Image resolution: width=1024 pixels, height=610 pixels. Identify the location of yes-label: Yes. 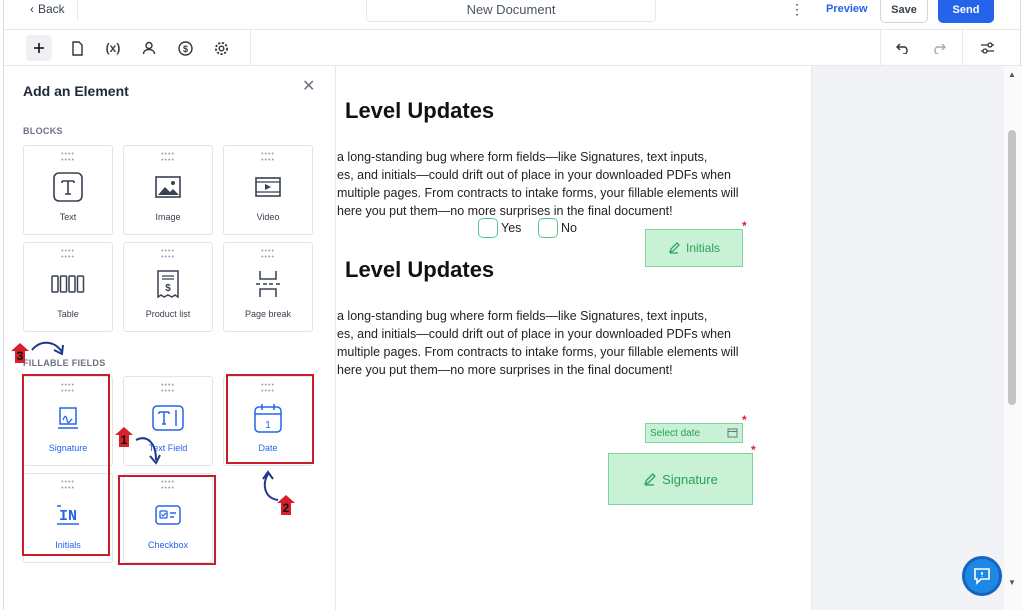
(511, 228).